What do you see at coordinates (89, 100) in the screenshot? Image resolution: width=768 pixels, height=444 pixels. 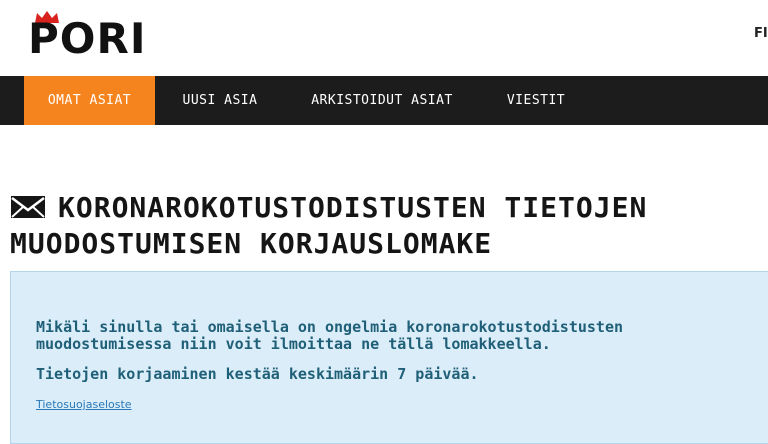 I see `nav-item-omat-asiat: OMAT ASIAT` at bounding box center [89, 100].